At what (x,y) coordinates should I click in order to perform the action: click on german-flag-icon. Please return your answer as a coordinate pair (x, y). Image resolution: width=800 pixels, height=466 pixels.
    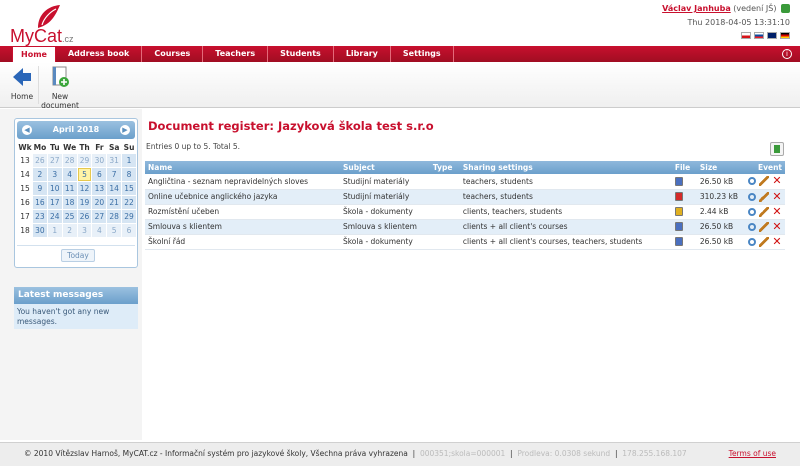
    Looking at the image, I should click on (785, 35).